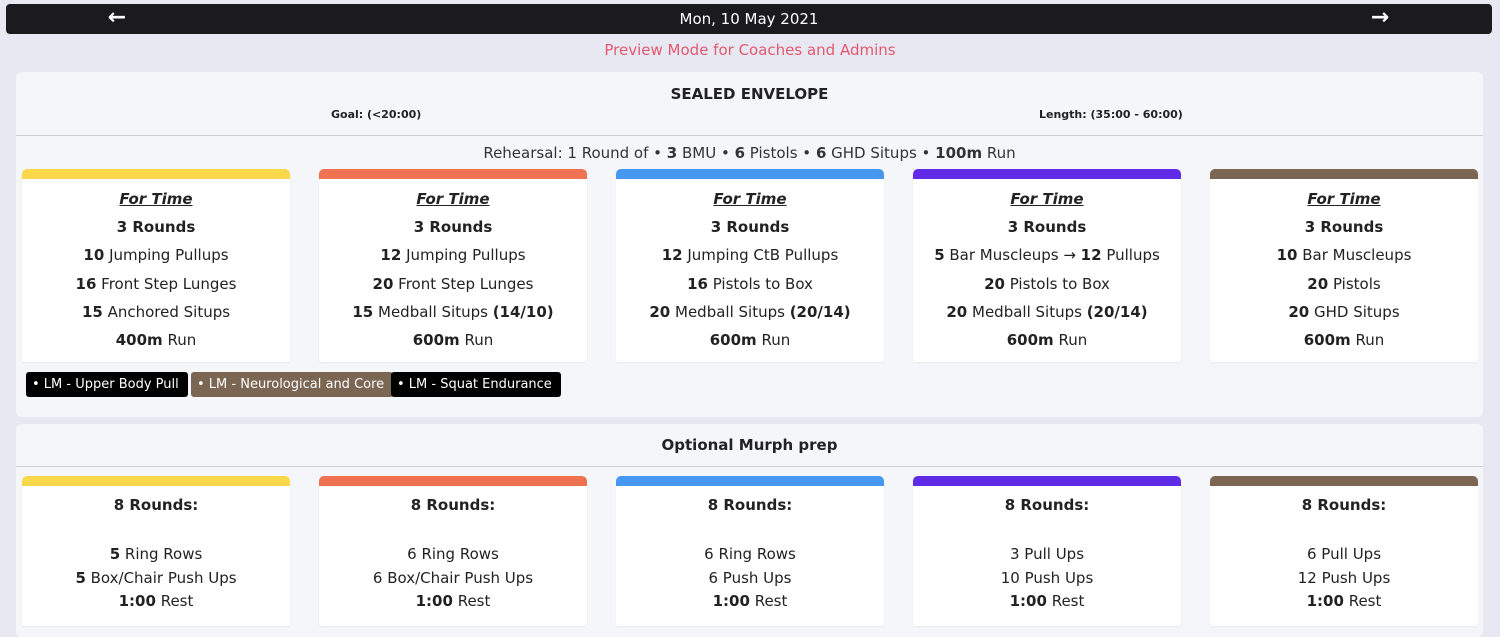 This screenshot has height=637, width=1500. I want to click on card-line: 20 GHD Situps, so click(1344, 311).